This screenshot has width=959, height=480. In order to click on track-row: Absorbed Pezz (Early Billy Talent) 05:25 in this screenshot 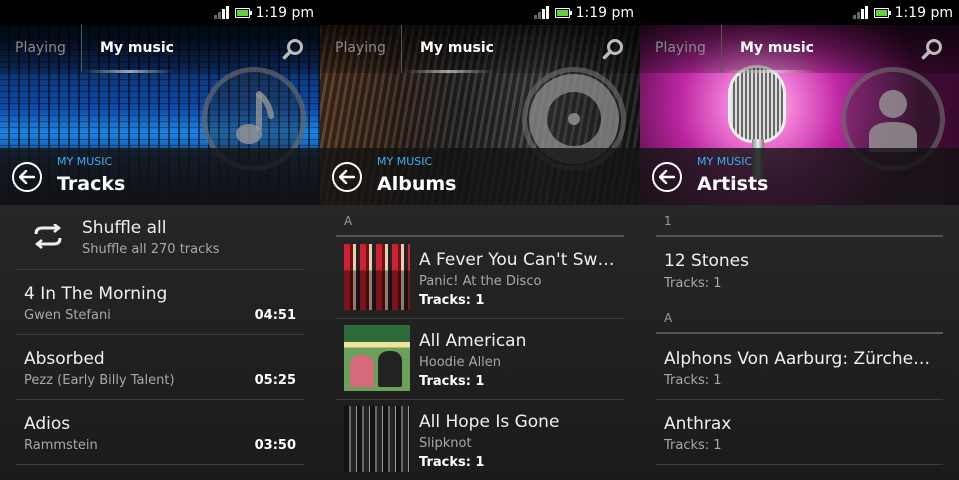, I will do `click(160, 367)`.